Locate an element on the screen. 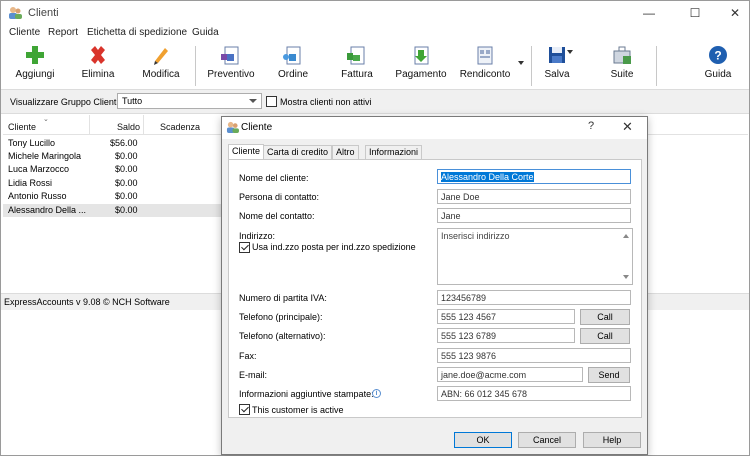 Image resolution: width=750 pixels, height=456 pixels. plus-icon is located at coordinates (35, 55).